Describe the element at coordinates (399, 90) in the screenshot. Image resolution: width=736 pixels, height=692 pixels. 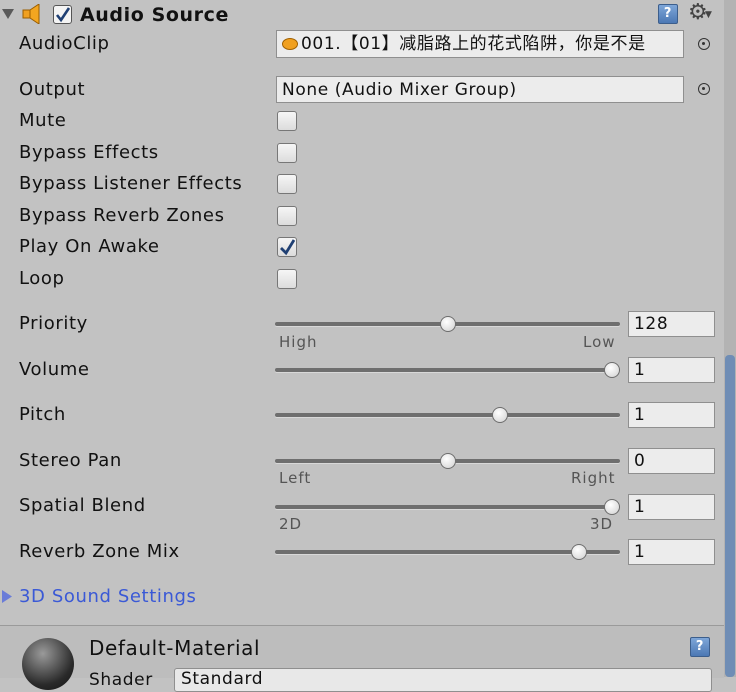
I see `output-value: None (Audio Mixer Group)` at that location.